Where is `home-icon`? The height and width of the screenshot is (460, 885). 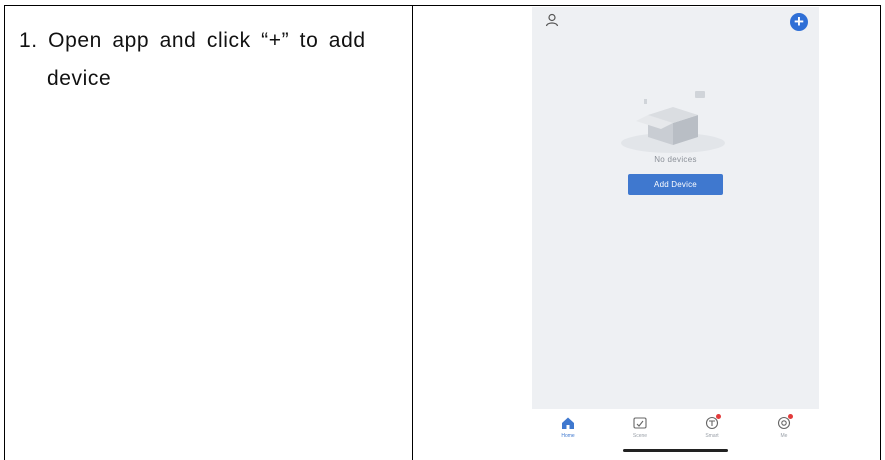 home-icon is located at coordinates (568, 423).